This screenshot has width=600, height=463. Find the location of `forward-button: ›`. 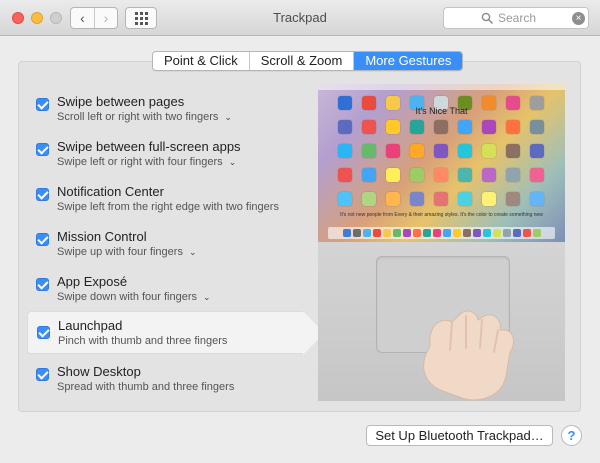

forward-button: › is located at coordinates (105, 18).